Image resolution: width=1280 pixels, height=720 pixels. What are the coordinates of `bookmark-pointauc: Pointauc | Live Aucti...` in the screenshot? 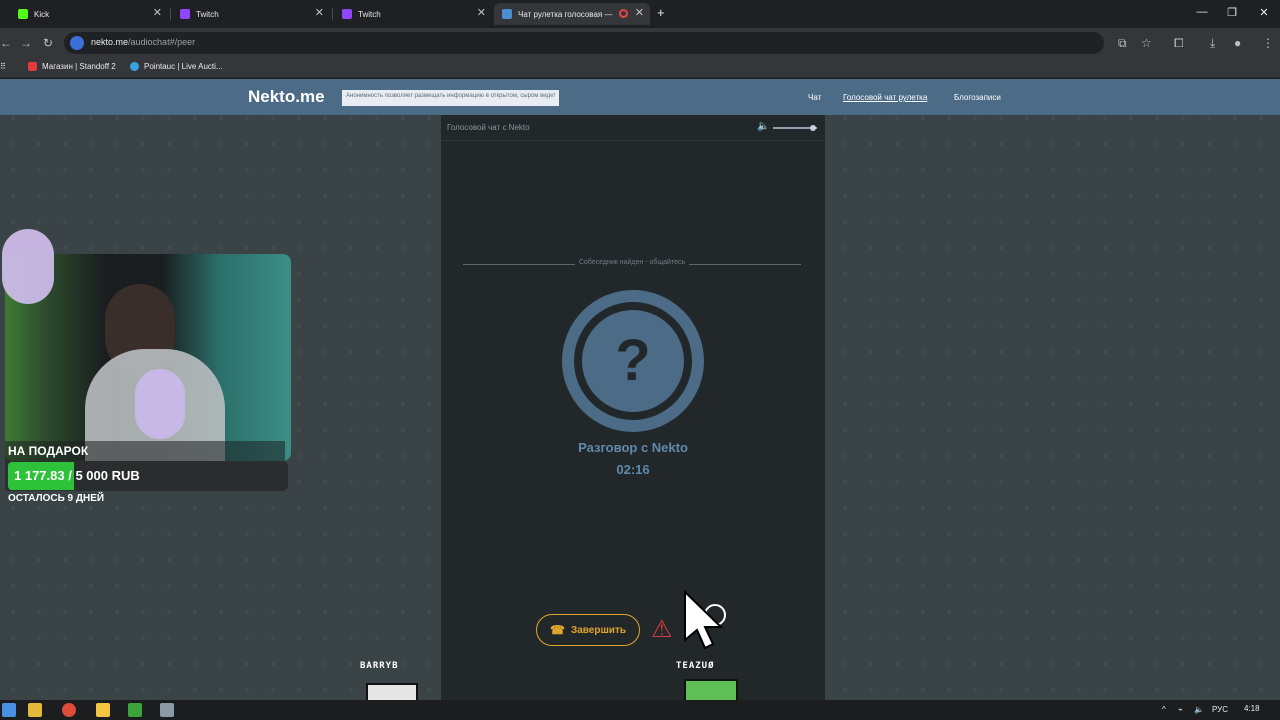 It's located at (176, 66).